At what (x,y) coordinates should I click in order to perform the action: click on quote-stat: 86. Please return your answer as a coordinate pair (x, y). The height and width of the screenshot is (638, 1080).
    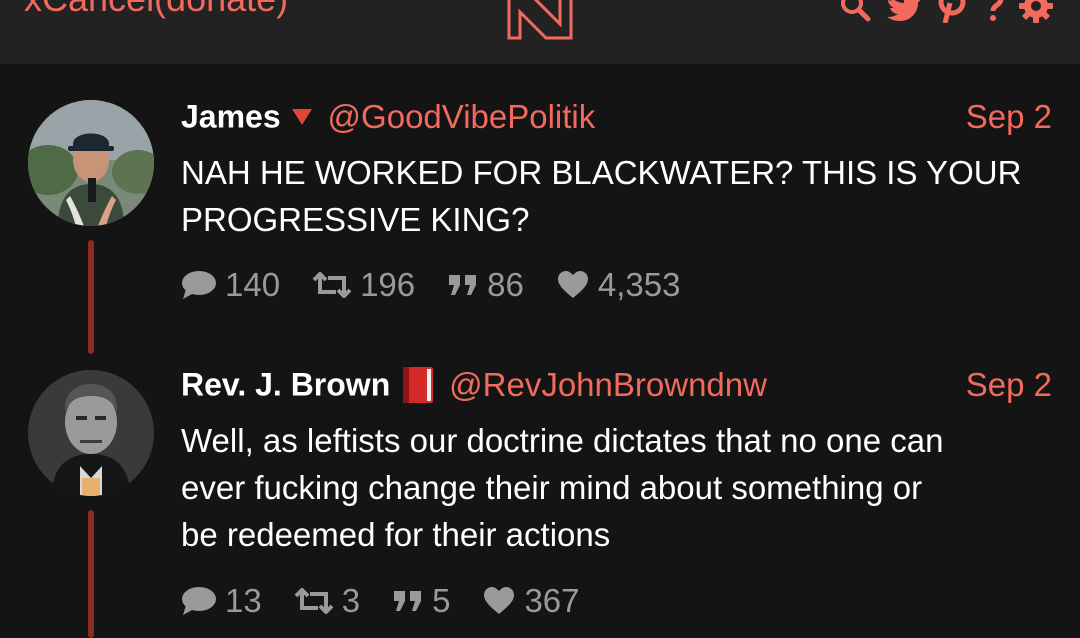
    Looking at the image, I should click on (485, 285).